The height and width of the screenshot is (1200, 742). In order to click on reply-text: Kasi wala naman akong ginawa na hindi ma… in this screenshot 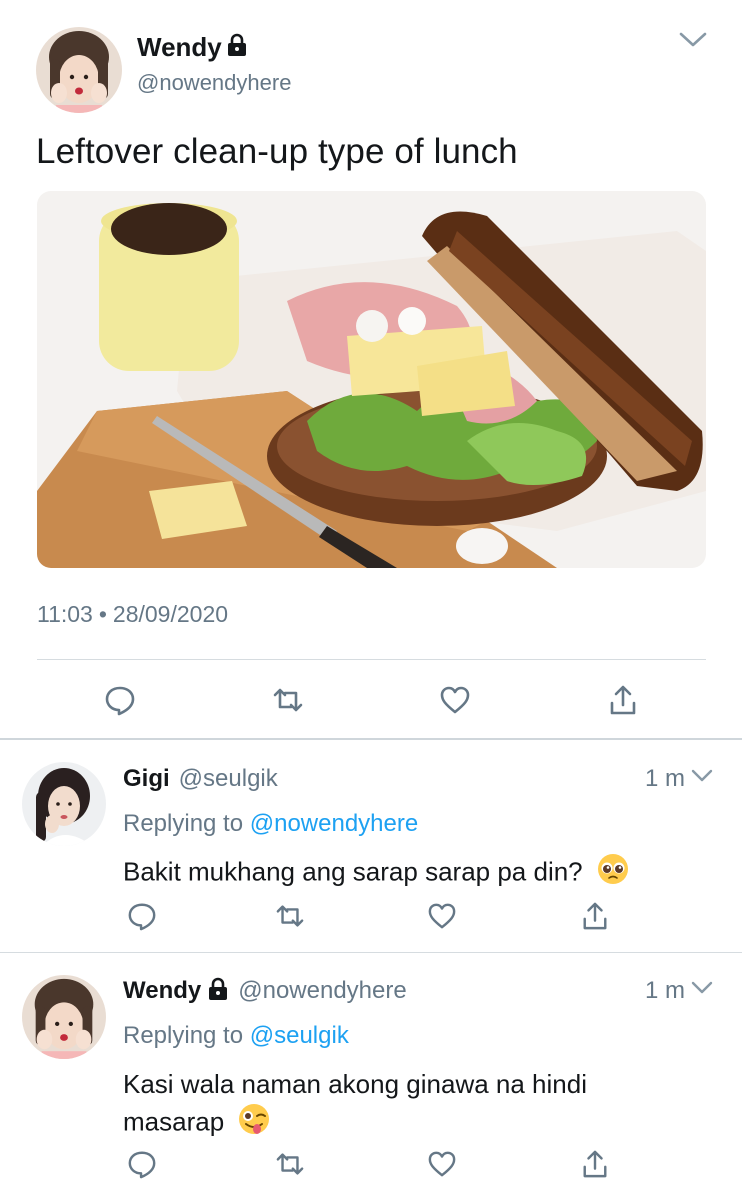, I will do `click(355, 1105)`.